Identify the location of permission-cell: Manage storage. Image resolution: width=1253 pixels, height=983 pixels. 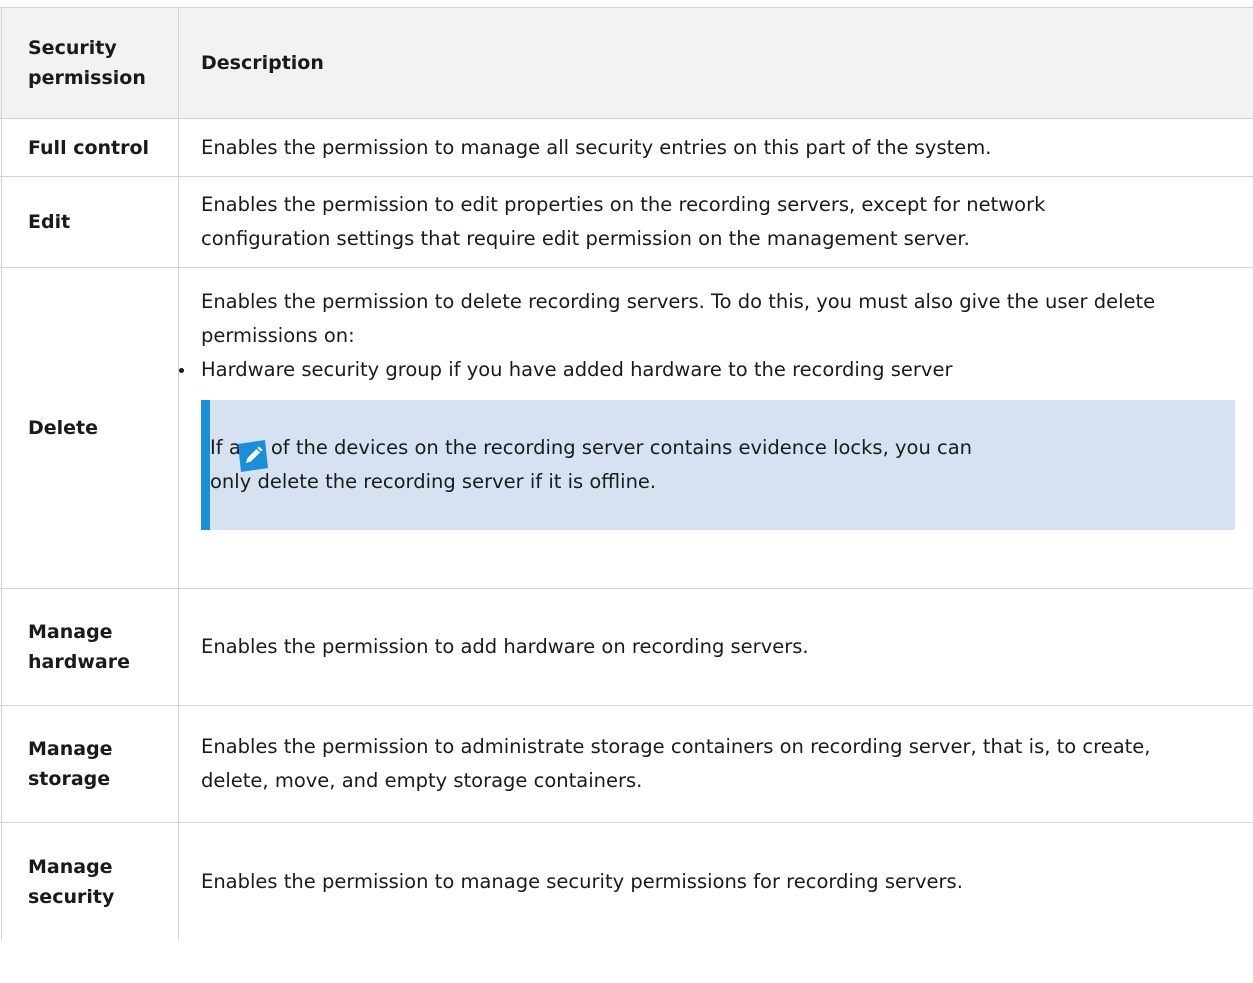
(90, 764).